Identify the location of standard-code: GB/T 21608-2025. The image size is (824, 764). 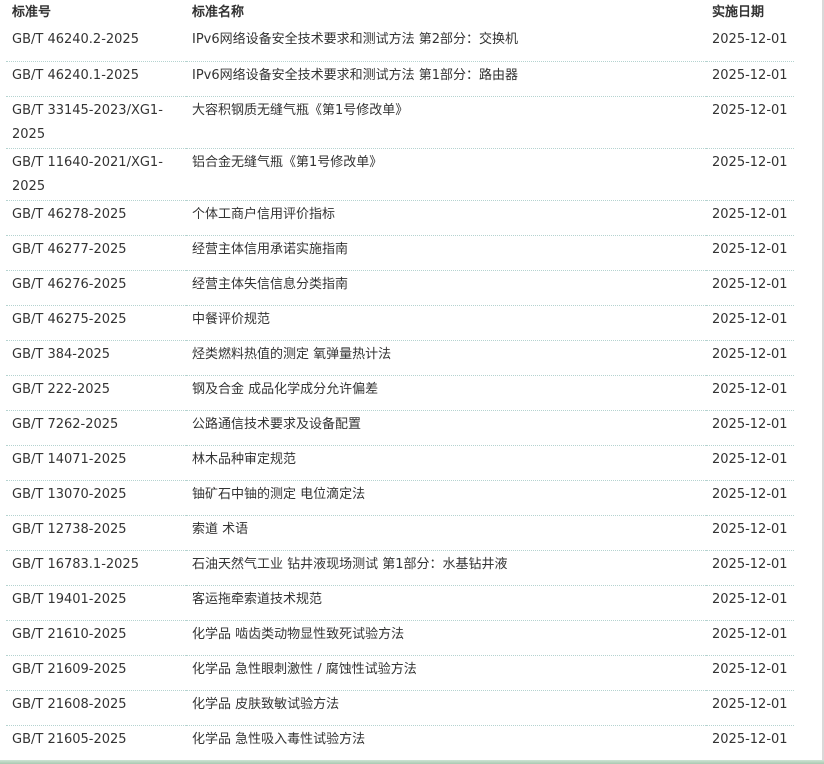
(96, 708).